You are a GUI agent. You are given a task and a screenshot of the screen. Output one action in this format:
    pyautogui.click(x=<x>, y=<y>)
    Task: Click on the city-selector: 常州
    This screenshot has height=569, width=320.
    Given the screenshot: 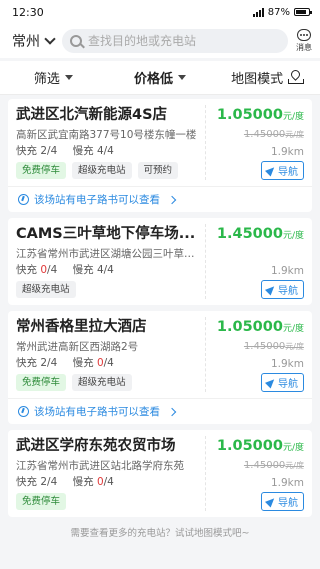 What is the action you would take?
    pyautogui.click(x=34, y=41)
    